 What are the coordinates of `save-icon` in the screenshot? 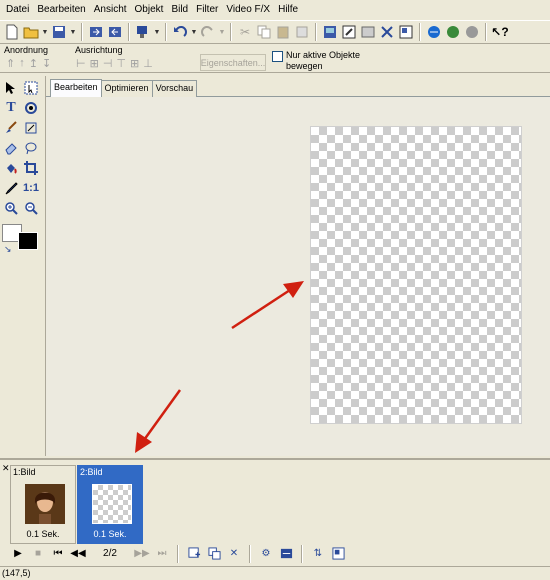 It's located at (59, 32).